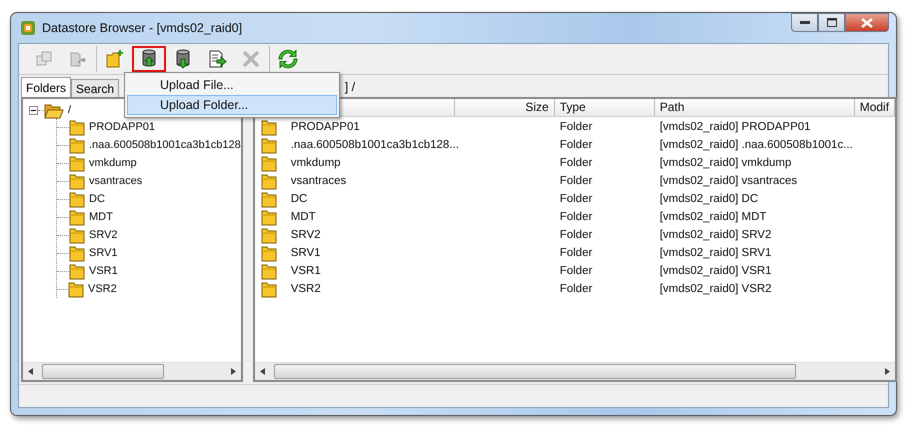 This screenshot has width=907, height=431. I want to click on minimize-button, so click(804, 22).